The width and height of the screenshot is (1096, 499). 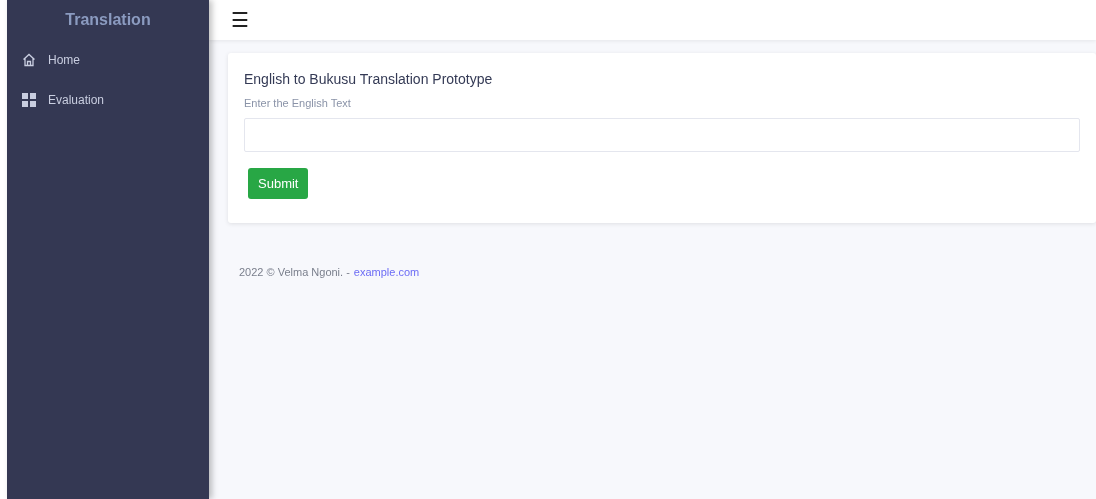 What do you see at coordinates (108, 60) in the screenshot?
I see `nav-link: Home` at bounding box center [108, 60].